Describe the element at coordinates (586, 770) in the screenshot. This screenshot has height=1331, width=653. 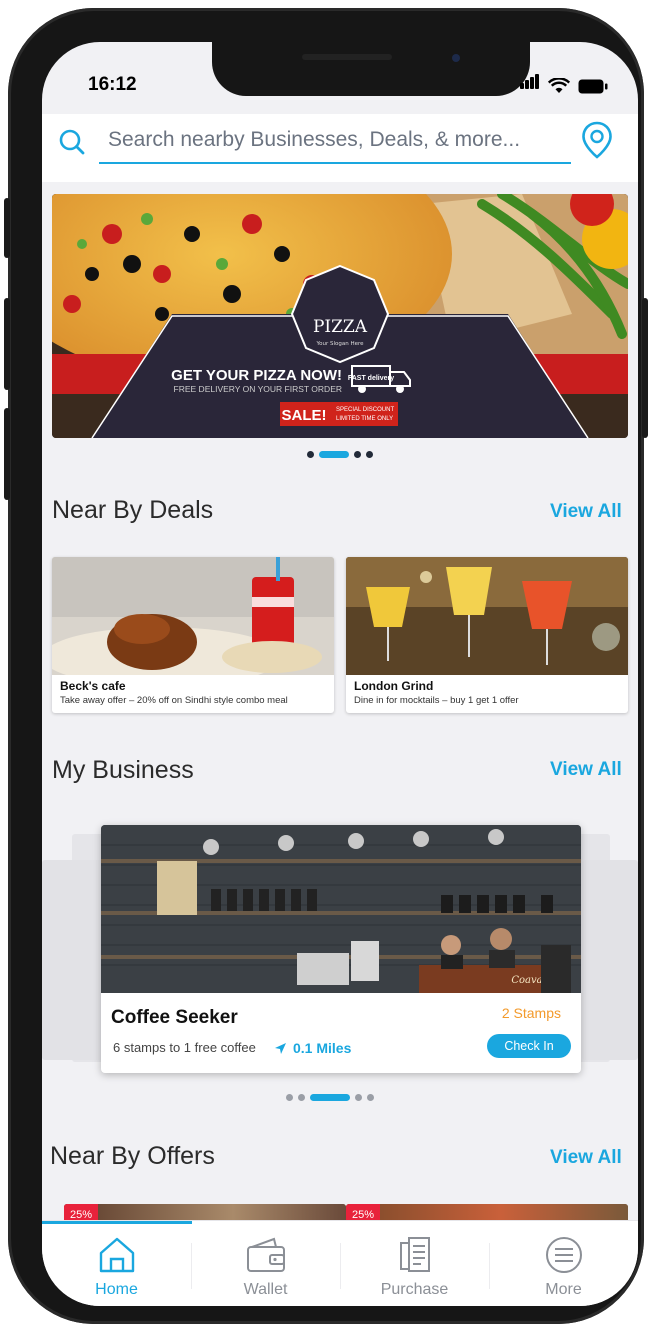
I see `business-view-all-link: View All` at that location.